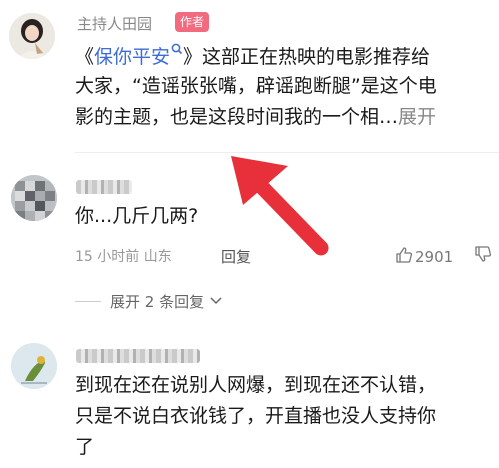 This screenshot has height=468, width=499. Describe the element at coordinates (280, 206) in the screenshot. I see `arrow-annotation` at that location.